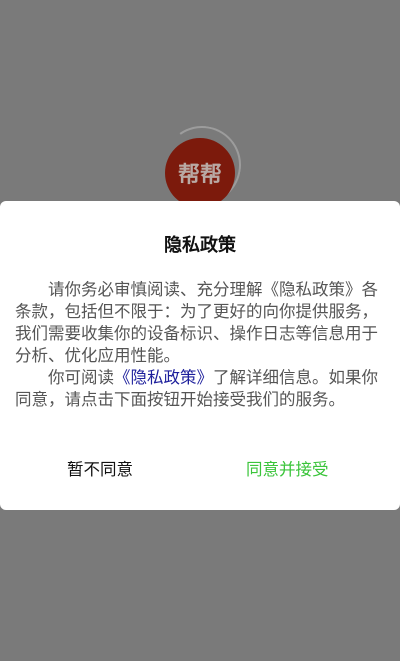 The image size is (400, 661). I want to click on paragraph-2-prefix: 你可阅读, so click(81, 377).